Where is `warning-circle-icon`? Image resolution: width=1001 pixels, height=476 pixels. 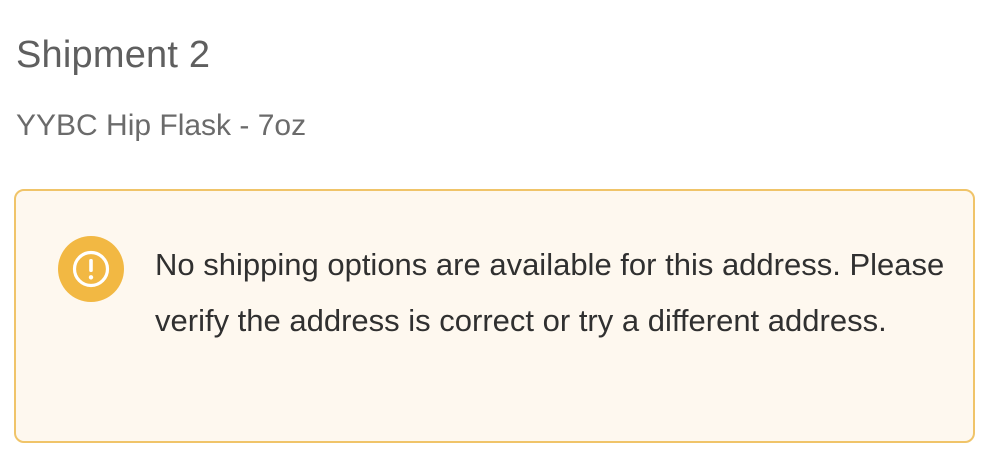
warning-circle-icon is located at coordinates (91, 269).